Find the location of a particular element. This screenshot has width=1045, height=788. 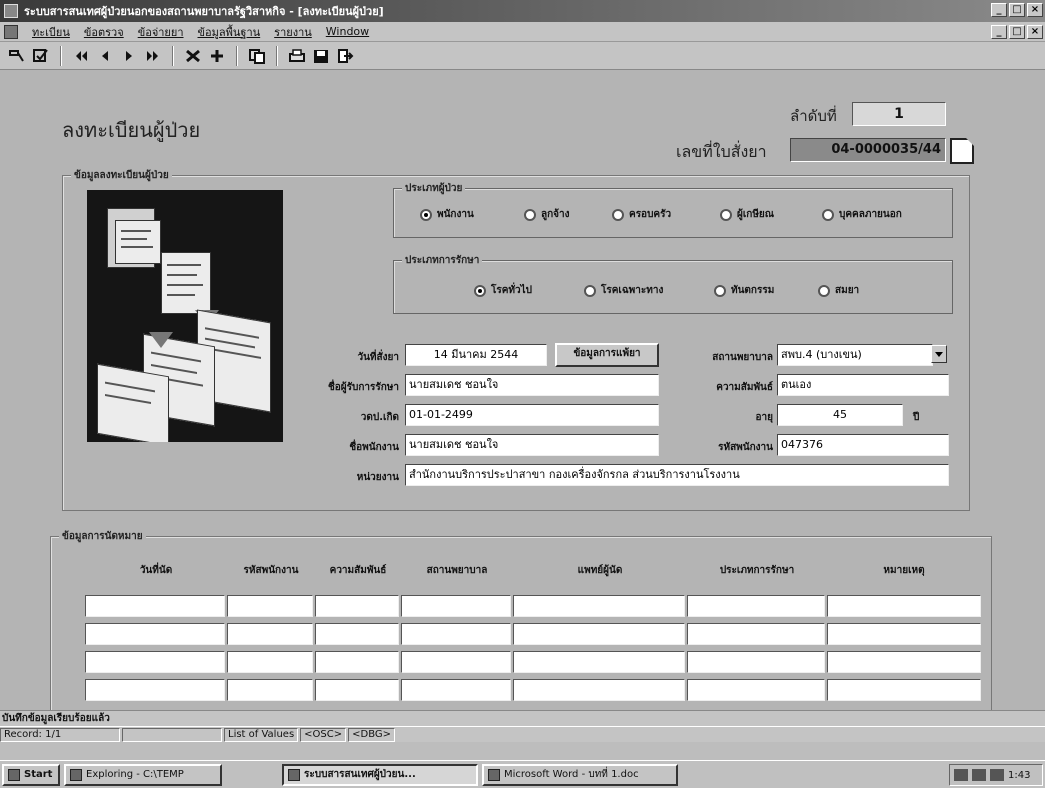

relationship-field: ตนเอง is located at coordinates (863, 385).